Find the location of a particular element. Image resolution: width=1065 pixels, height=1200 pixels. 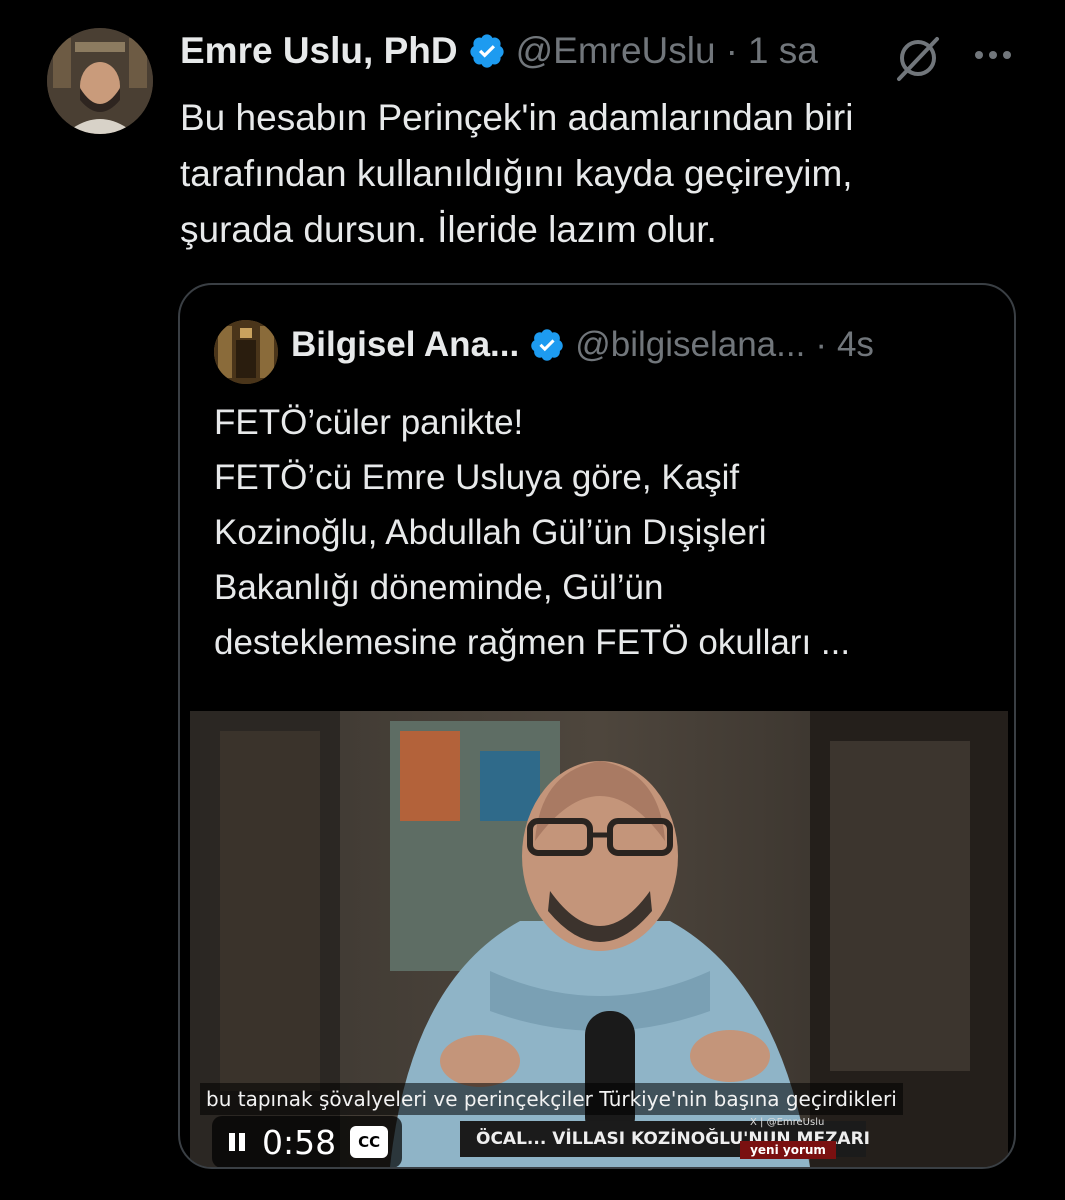

grok-icon is located at coordinates (918, 58).